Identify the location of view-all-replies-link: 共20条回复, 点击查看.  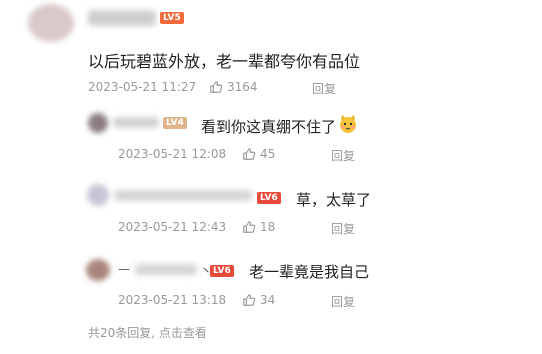
(147, 332).